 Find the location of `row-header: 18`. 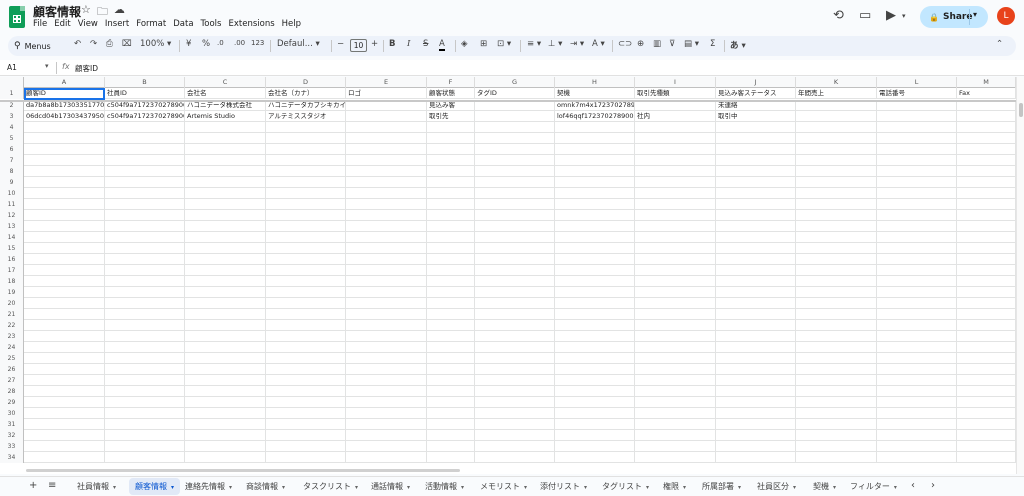

row-header: 18 is located at coordinates (12, 281).